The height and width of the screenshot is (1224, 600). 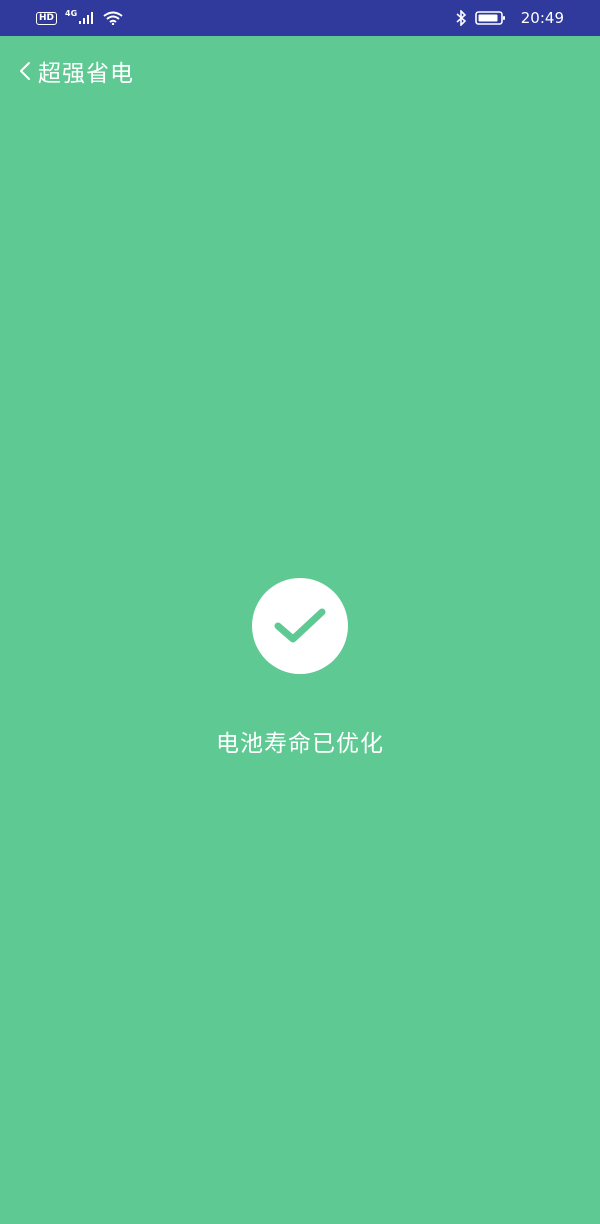 What do you see at coordinates (461, 18) in the screenshot?
I see `bluetooth-icon` at bounding box center [461, 18].